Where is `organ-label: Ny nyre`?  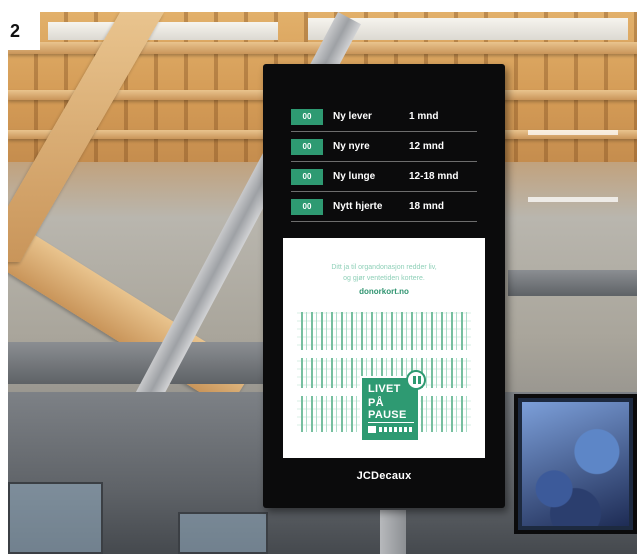 organ-label: Ny nyre is located at coordinates (351, 146).